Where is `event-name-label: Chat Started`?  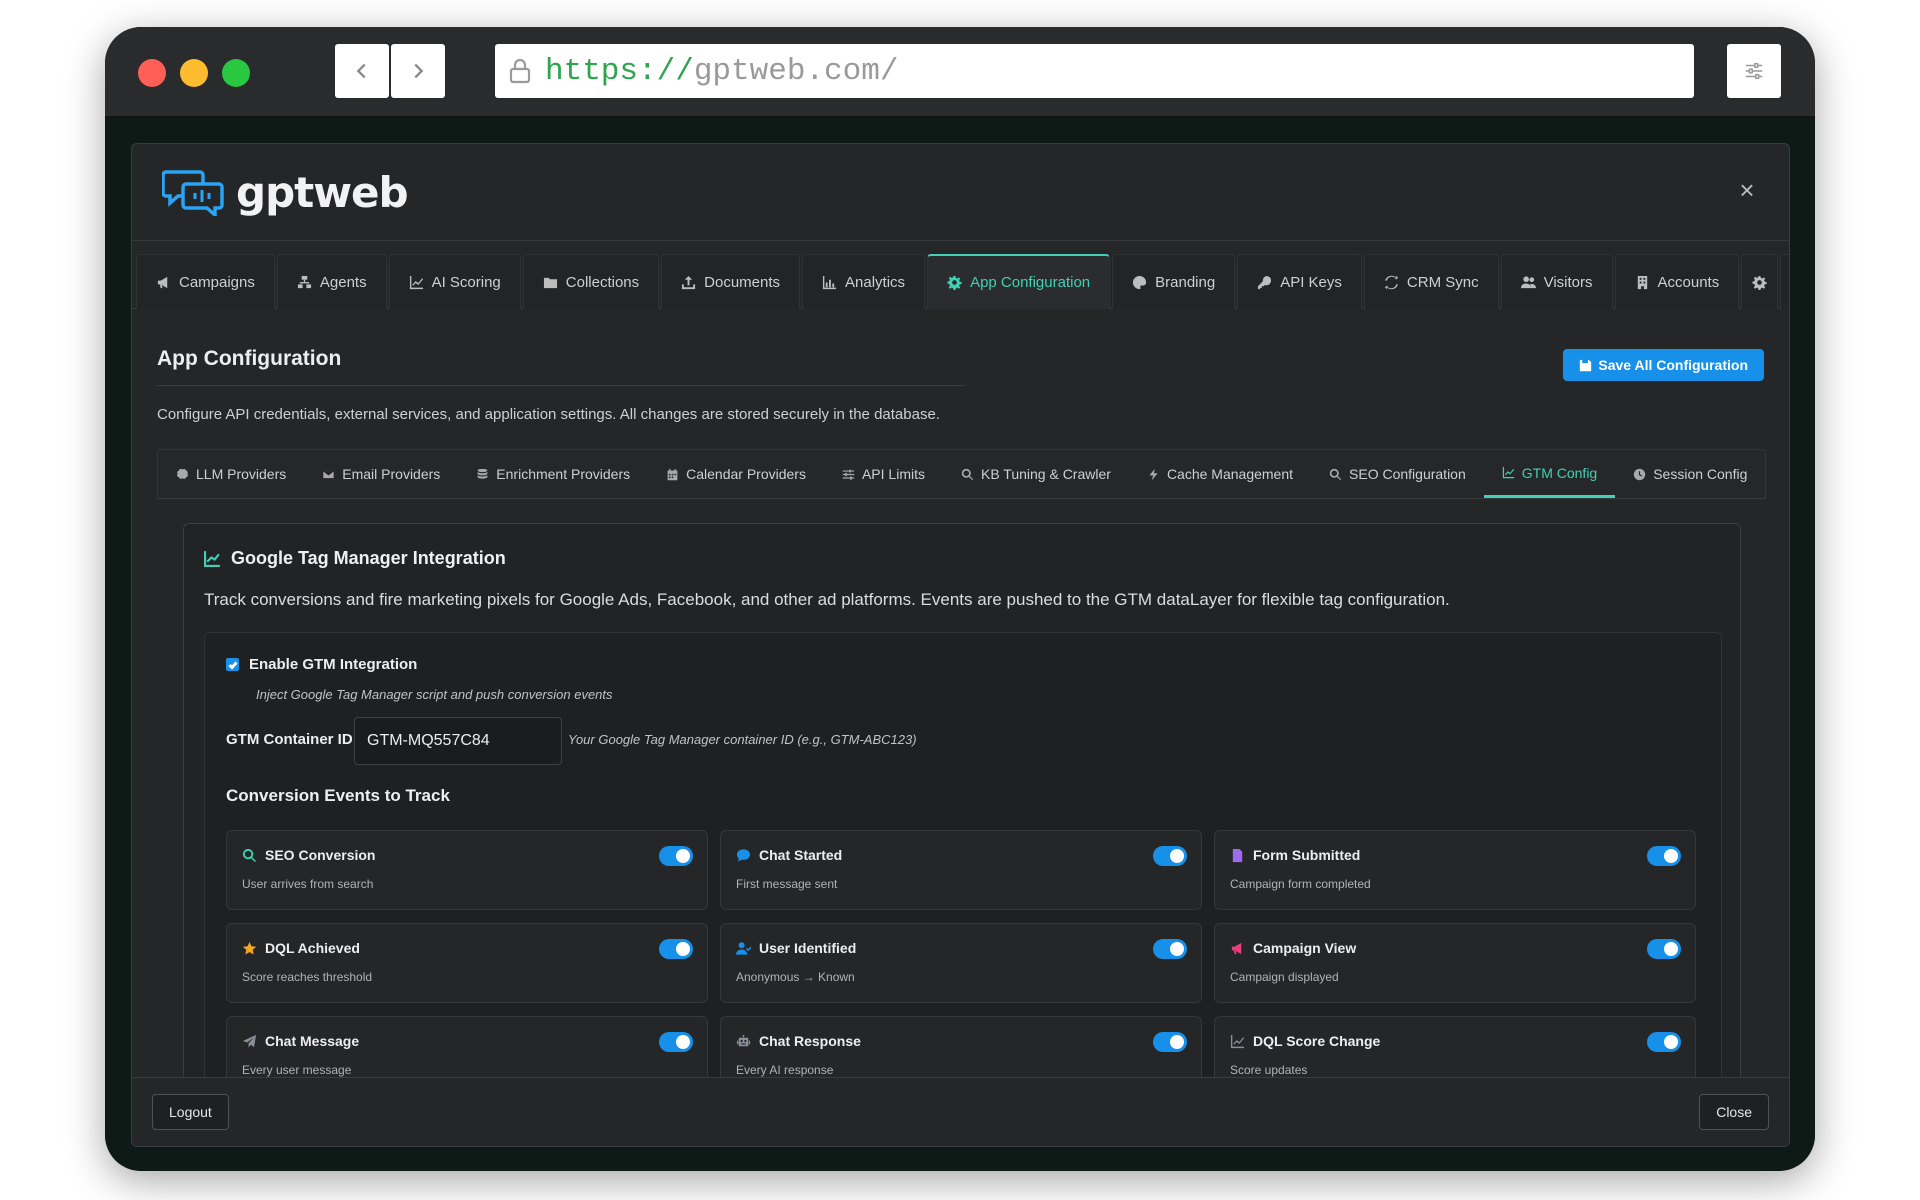 event-name-label: Chat Started is located at coordinates (801, 855).